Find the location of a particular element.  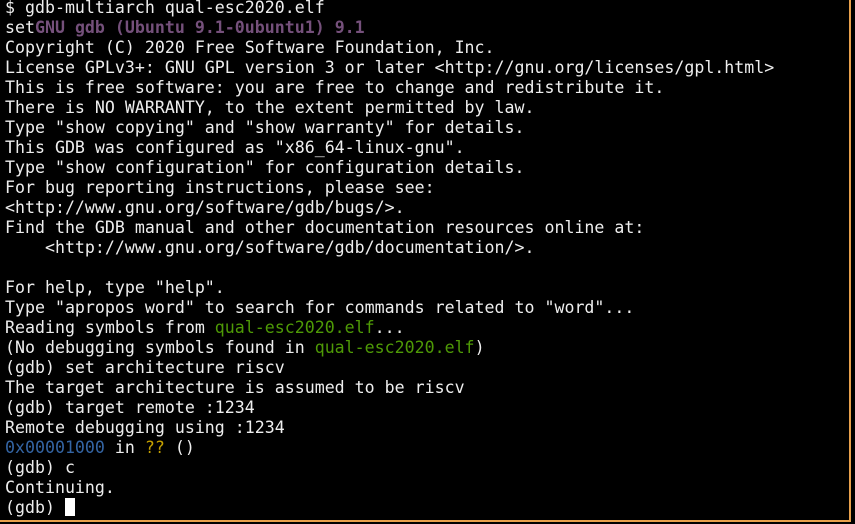

reading-filename: qual-esc2020.elf is located at coordinates (294, 327).